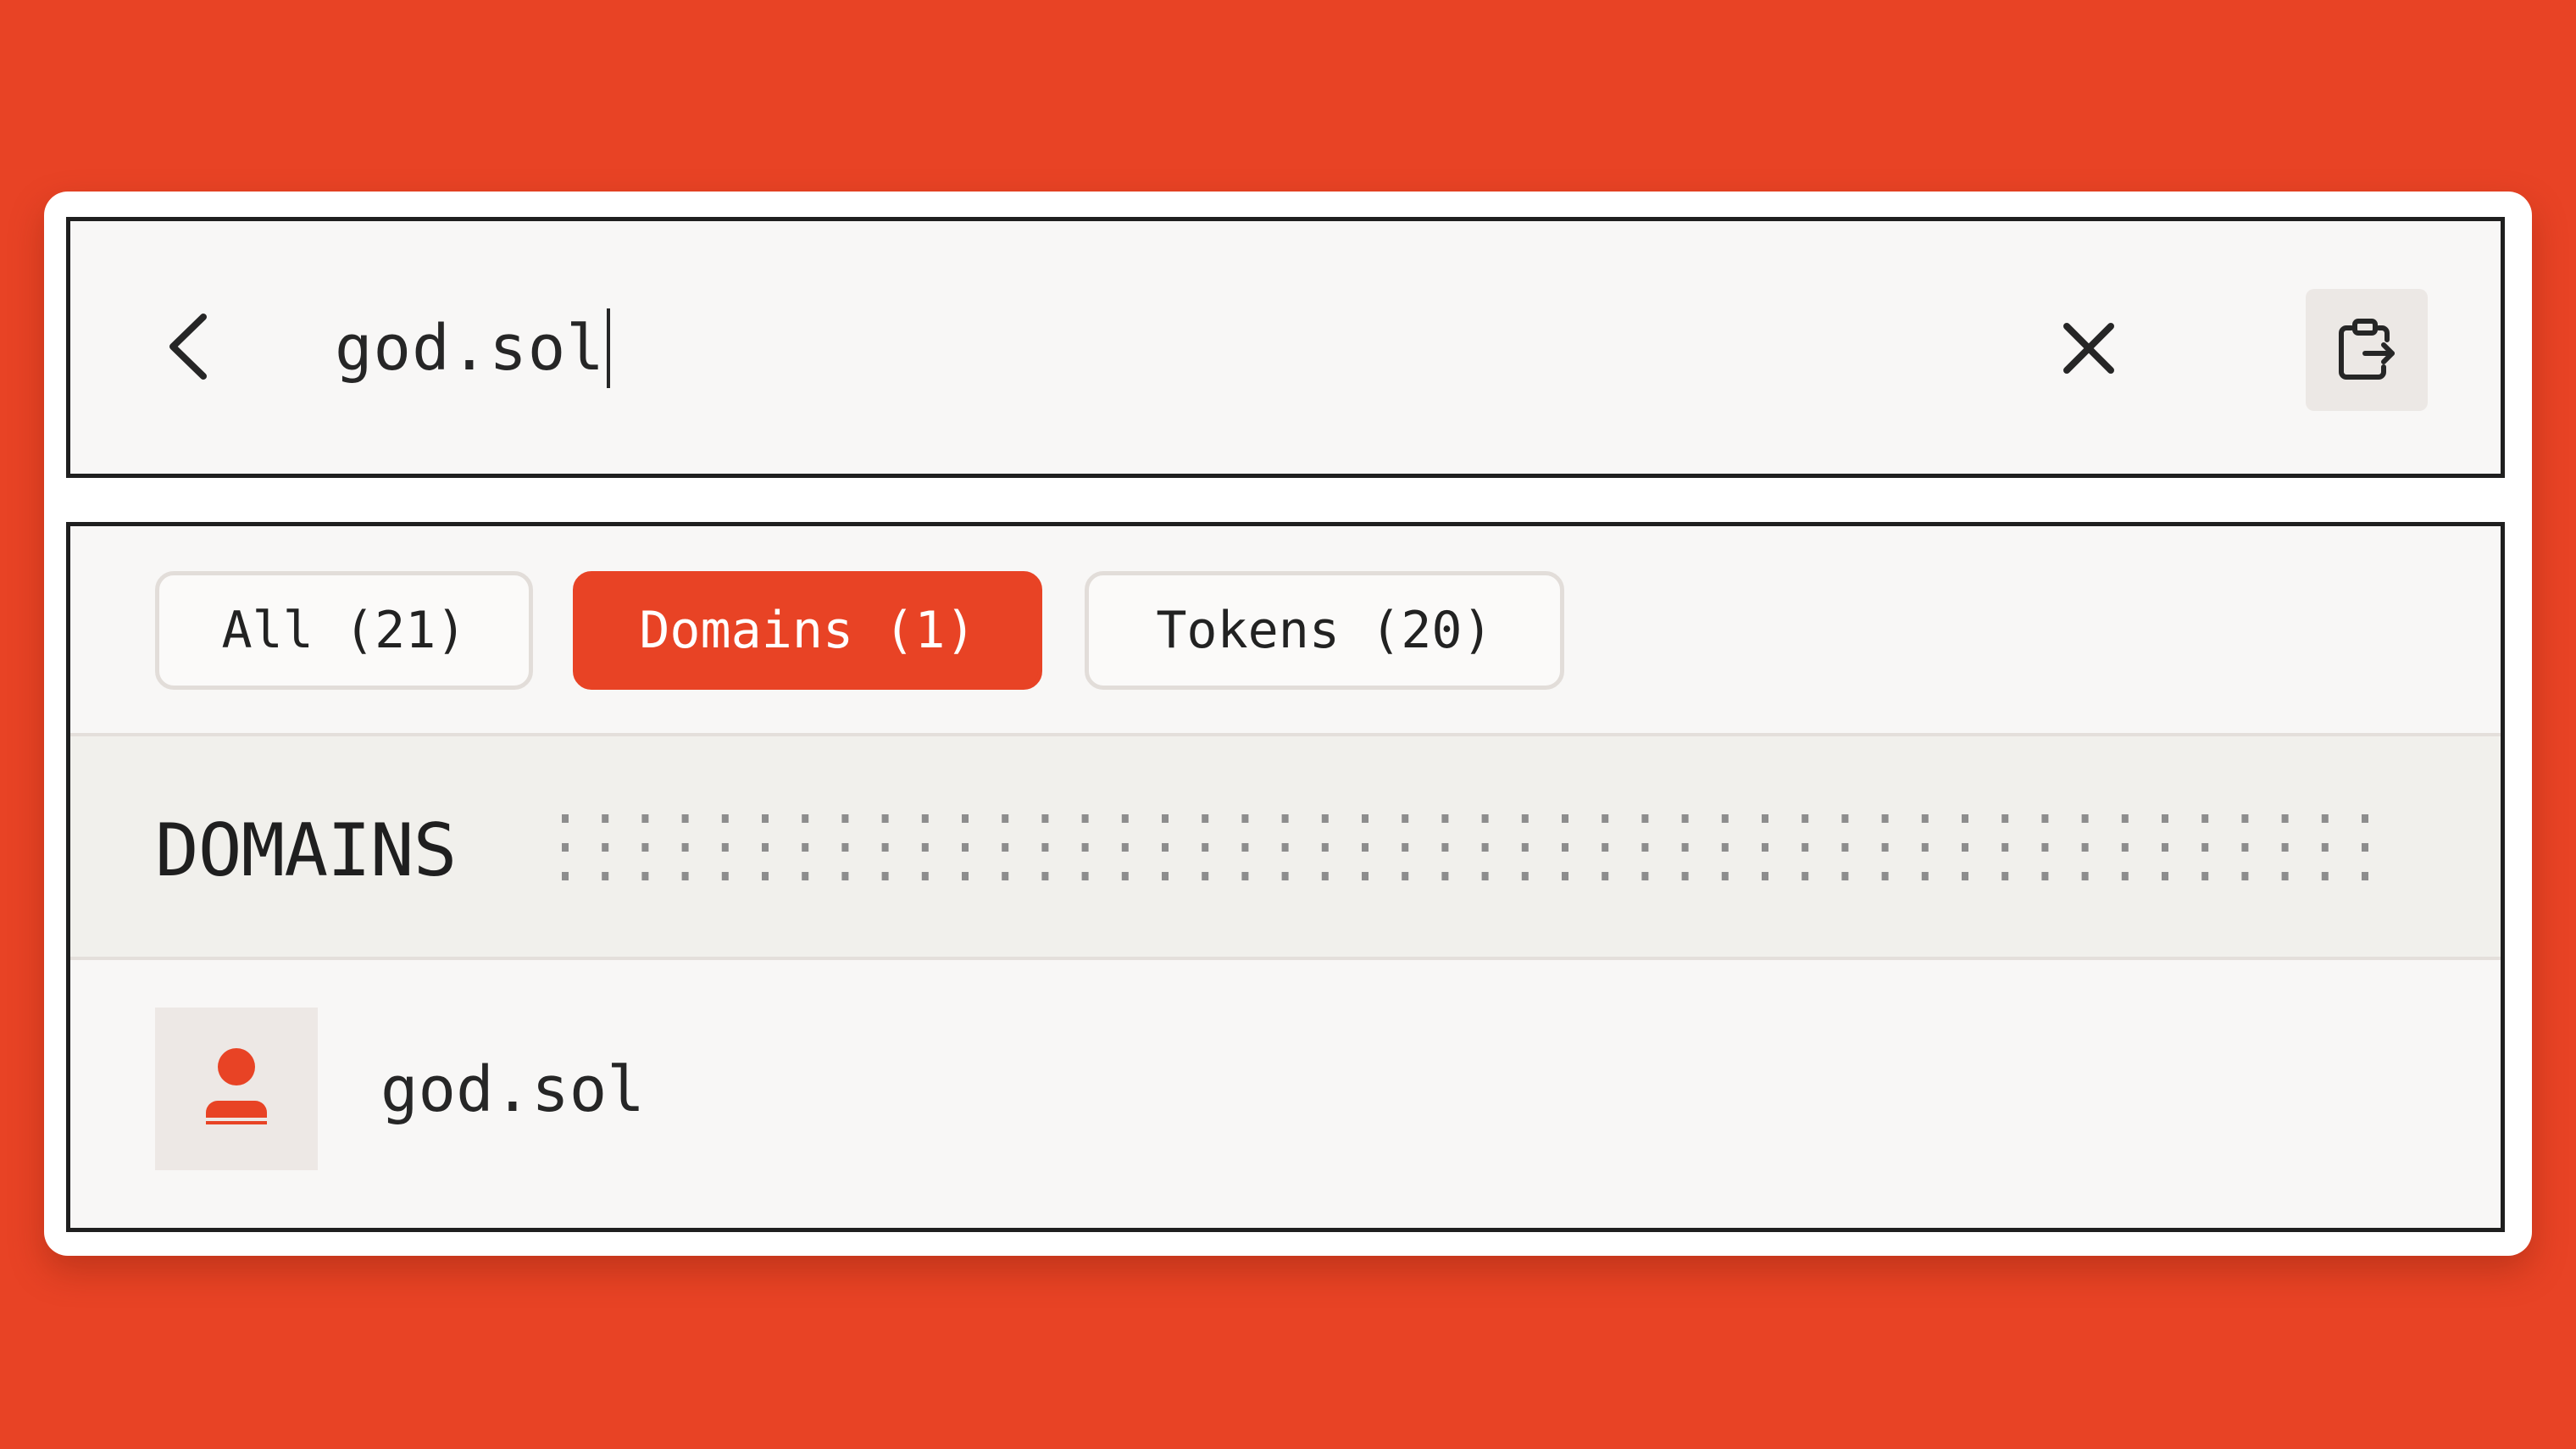 The width and height of the screenshot is (2576, 1449). What do you see at coordinates (1465, 847) in the screenshot?
I see `dot-pattern` at bounding box center [1465, 847].